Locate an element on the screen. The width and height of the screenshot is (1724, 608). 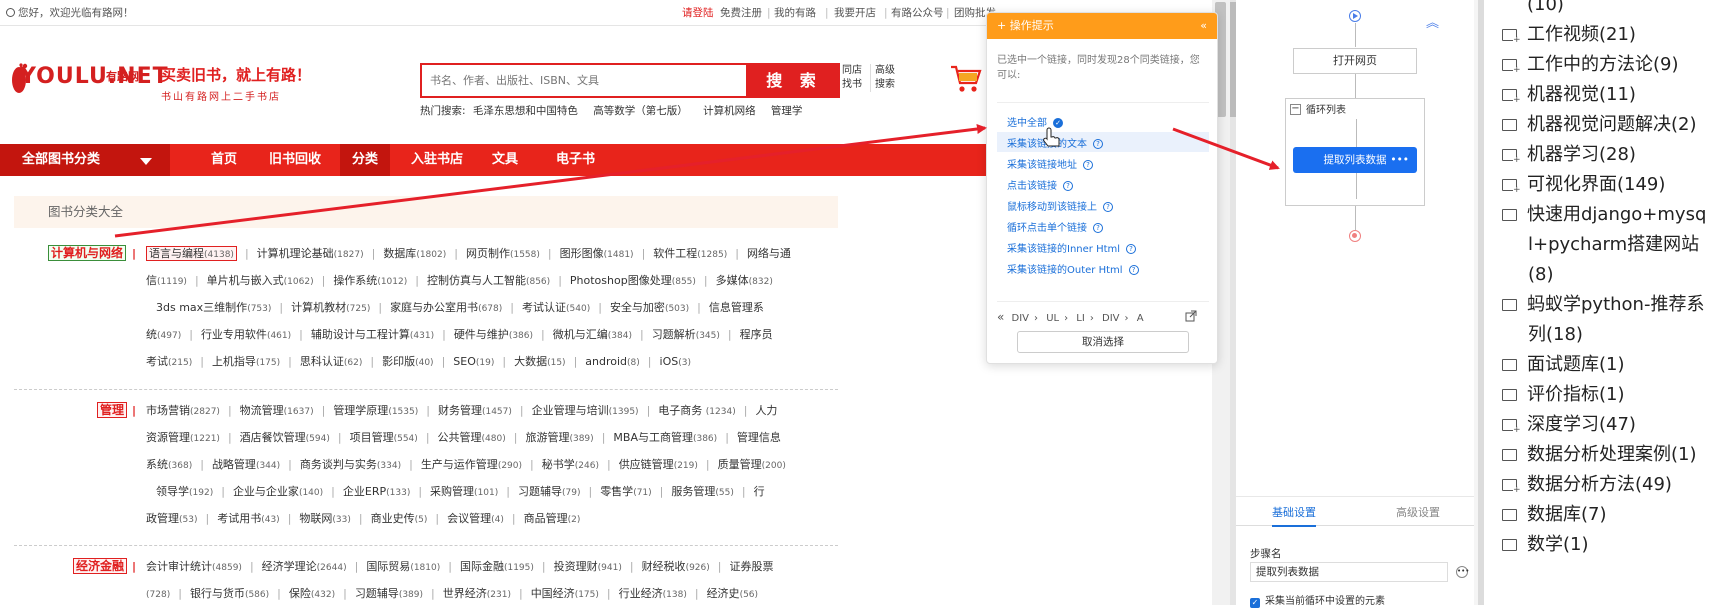
subcategory-link: 单片机与嵌入式(1062) is located at coordinates (260, 280).